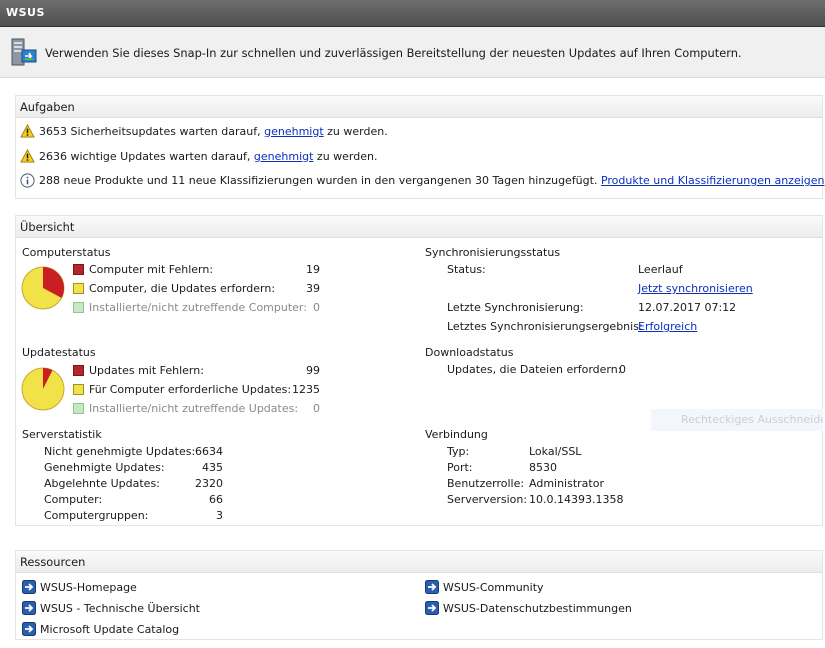  What do you see at coordinates (752, 419) in the screenshot?
I see `snip-overlay-label: Rechteckiges Ausschneiden` at bounding box center [752, 419].